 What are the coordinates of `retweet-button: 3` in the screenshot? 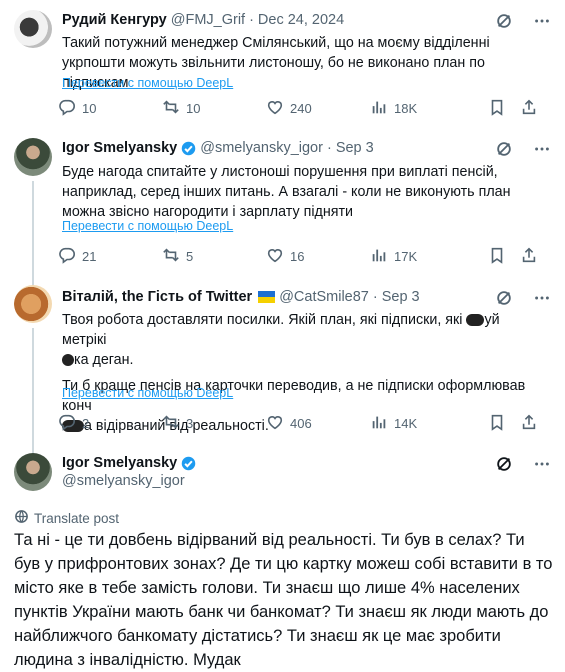 It's located at (214, 423).